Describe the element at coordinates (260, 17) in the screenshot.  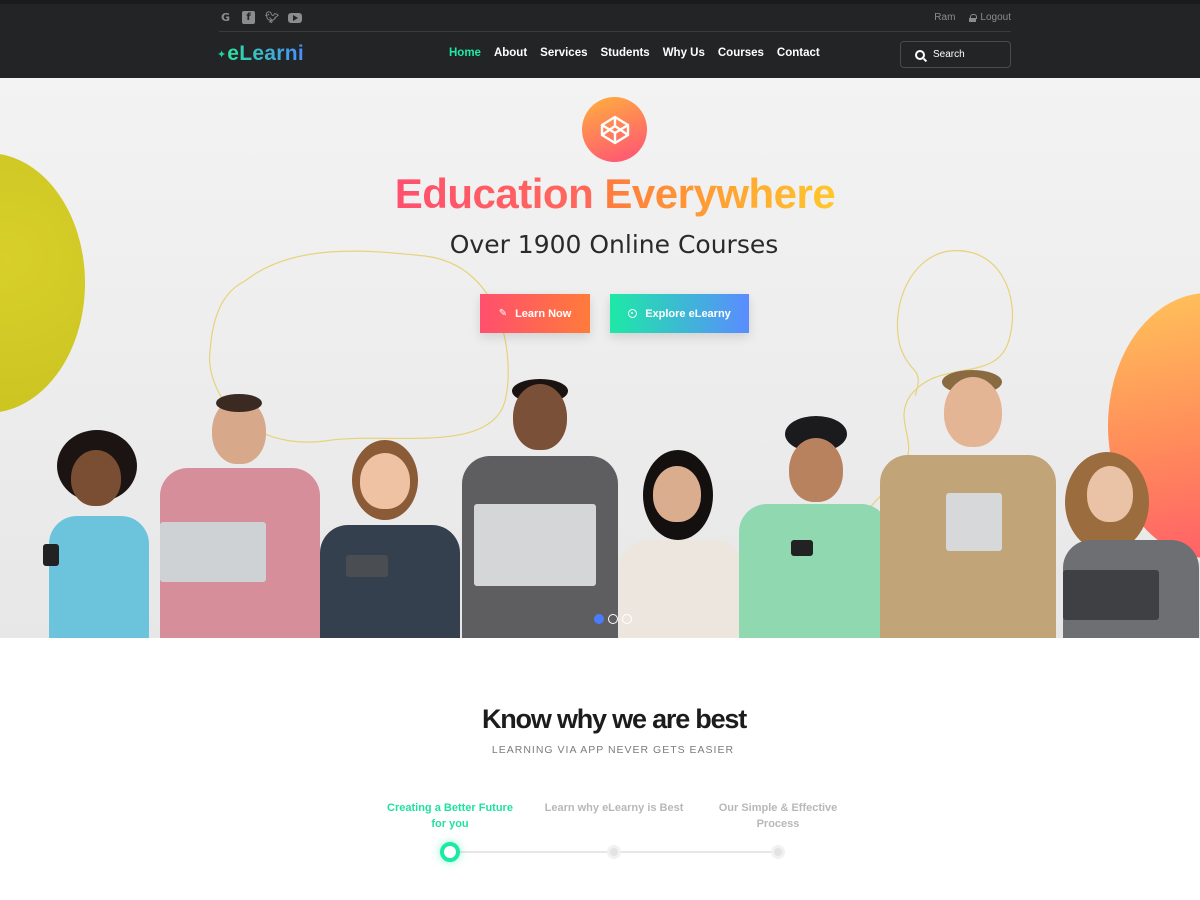
I see `social-links: G f 🐦︎` at that location.